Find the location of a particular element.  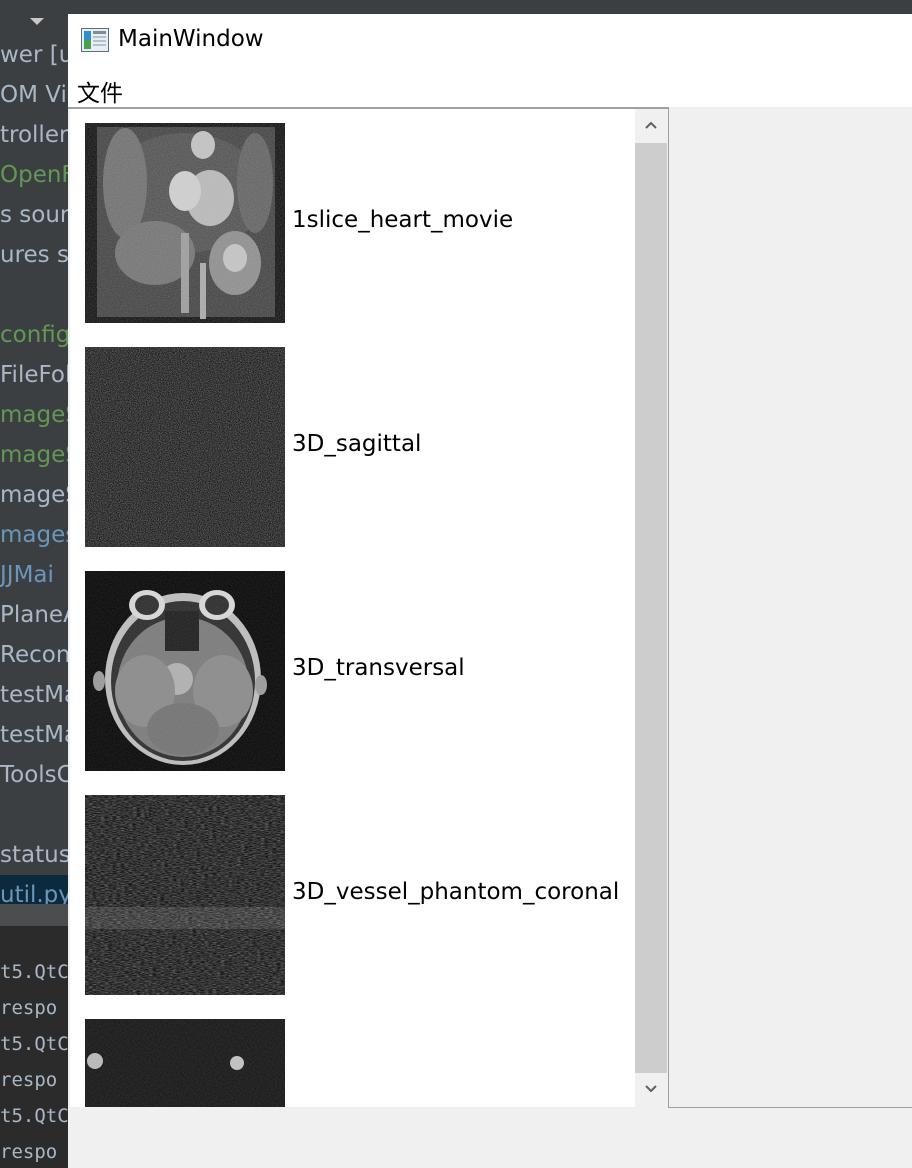

ide-splitter is located at coordinates (34, 915).